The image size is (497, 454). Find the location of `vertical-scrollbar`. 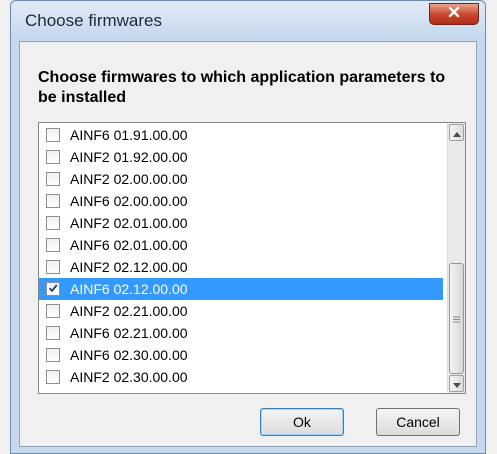

vertical-scrollbar is located at coordinates (456, 258).